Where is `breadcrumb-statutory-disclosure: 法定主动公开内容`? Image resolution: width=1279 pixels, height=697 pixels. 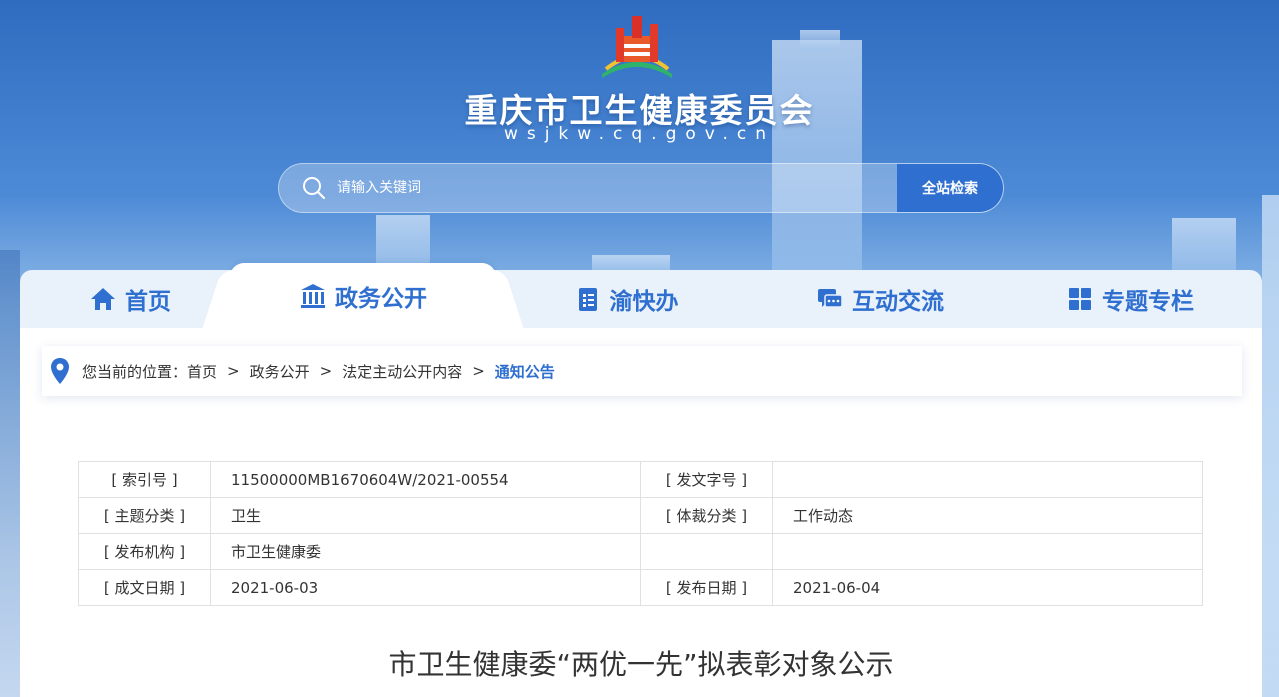 breadcrumb-statutory-disclosure: 法定主动公开内容 is located at coordinates (402, 371).